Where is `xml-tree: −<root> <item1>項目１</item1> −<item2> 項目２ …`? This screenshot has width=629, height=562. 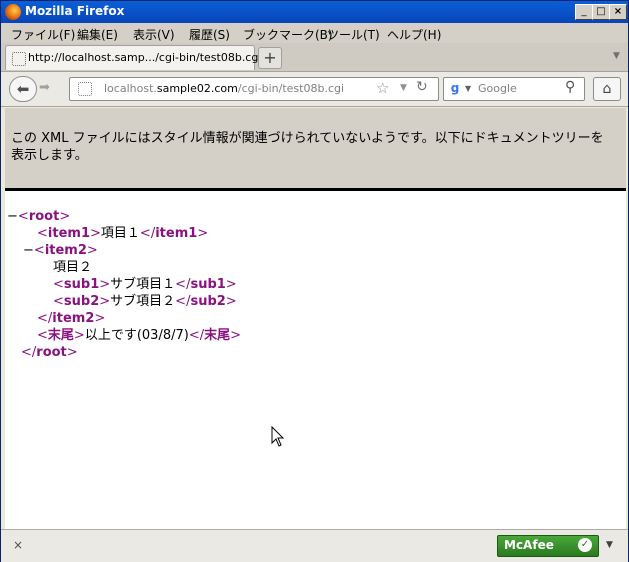
xml-tree: −<root> <item1>項目１</item1> −<item2> 項目２ … is located at coordinates (123, 284).